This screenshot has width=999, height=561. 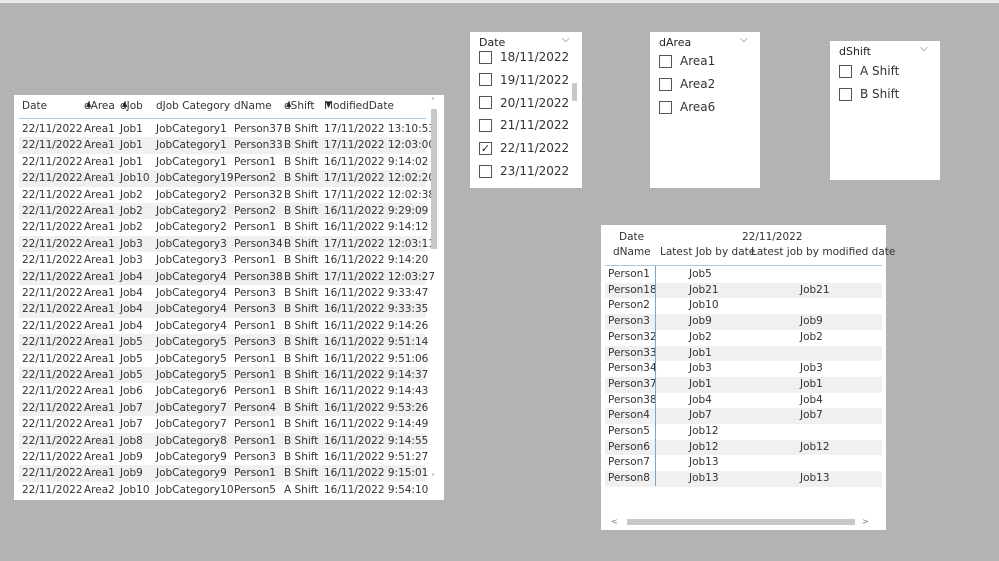 I want to click on matrix-row: Person3 Job9 Job9, so click(x=743, y=322).